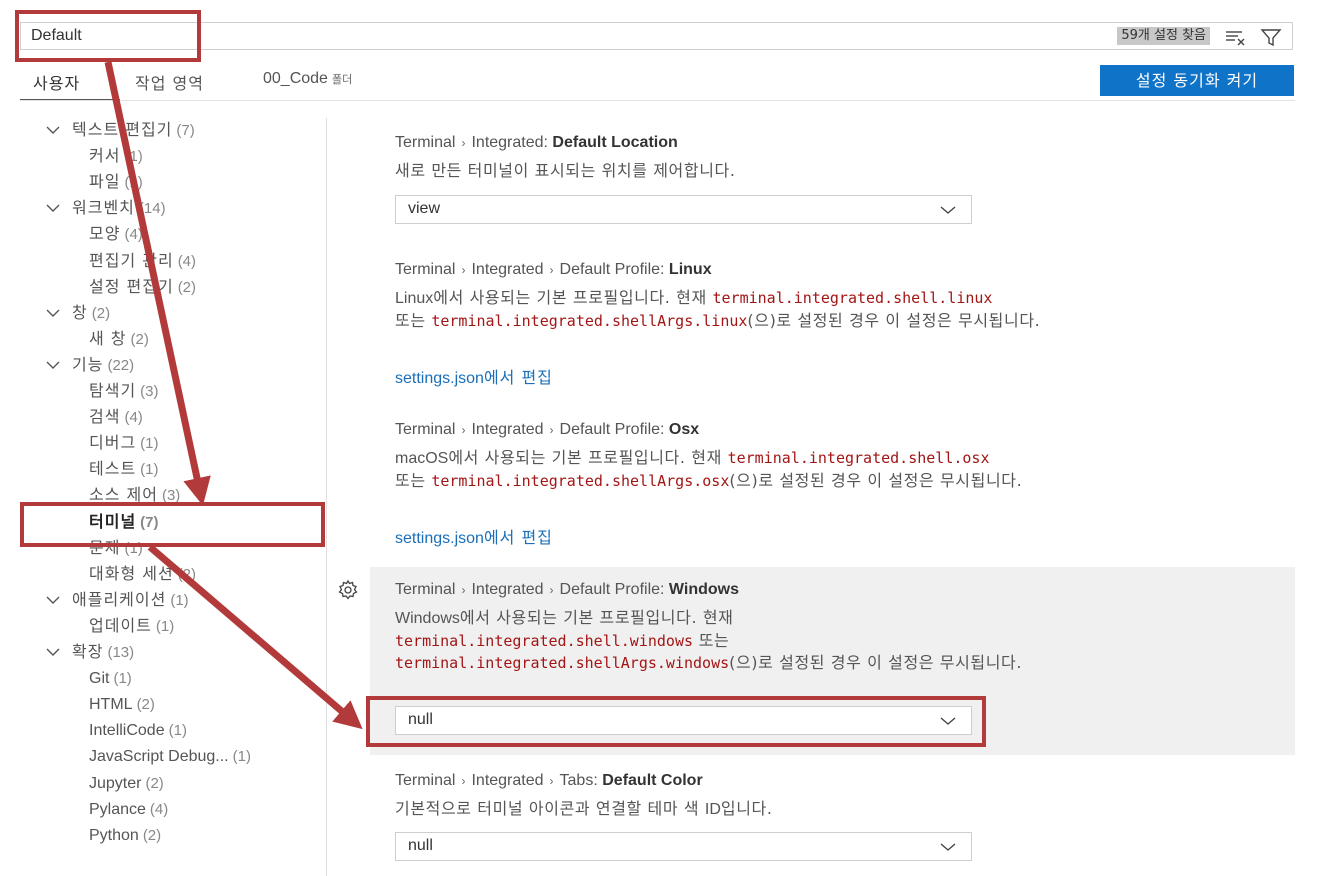 This screenshot has width=1329, height=876. I want to click on toc-item: 기능 (22), so click(103, 365).